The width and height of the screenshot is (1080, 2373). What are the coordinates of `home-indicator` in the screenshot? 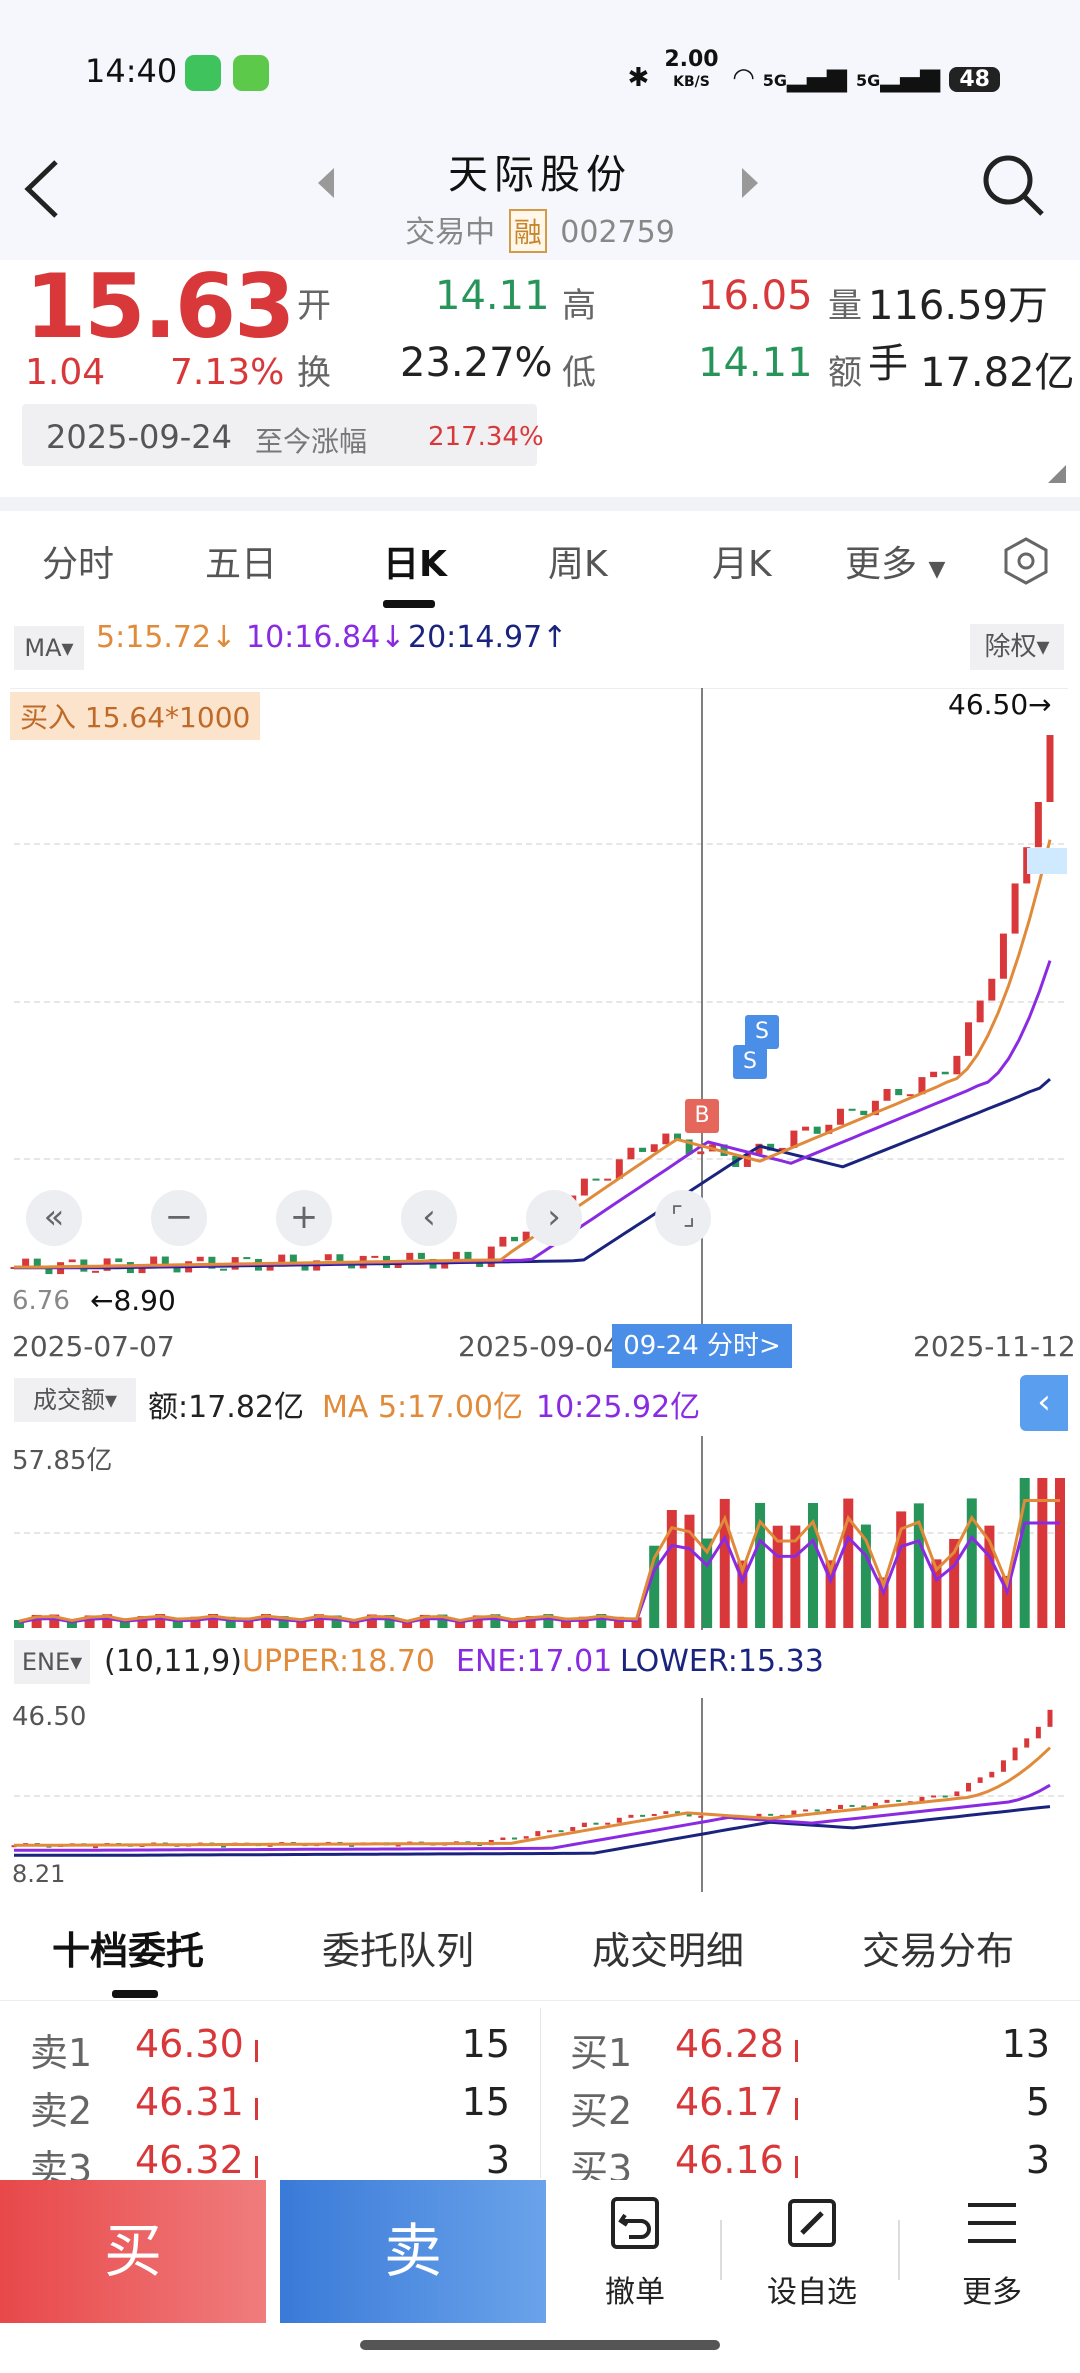 It's located at (540, 2345).